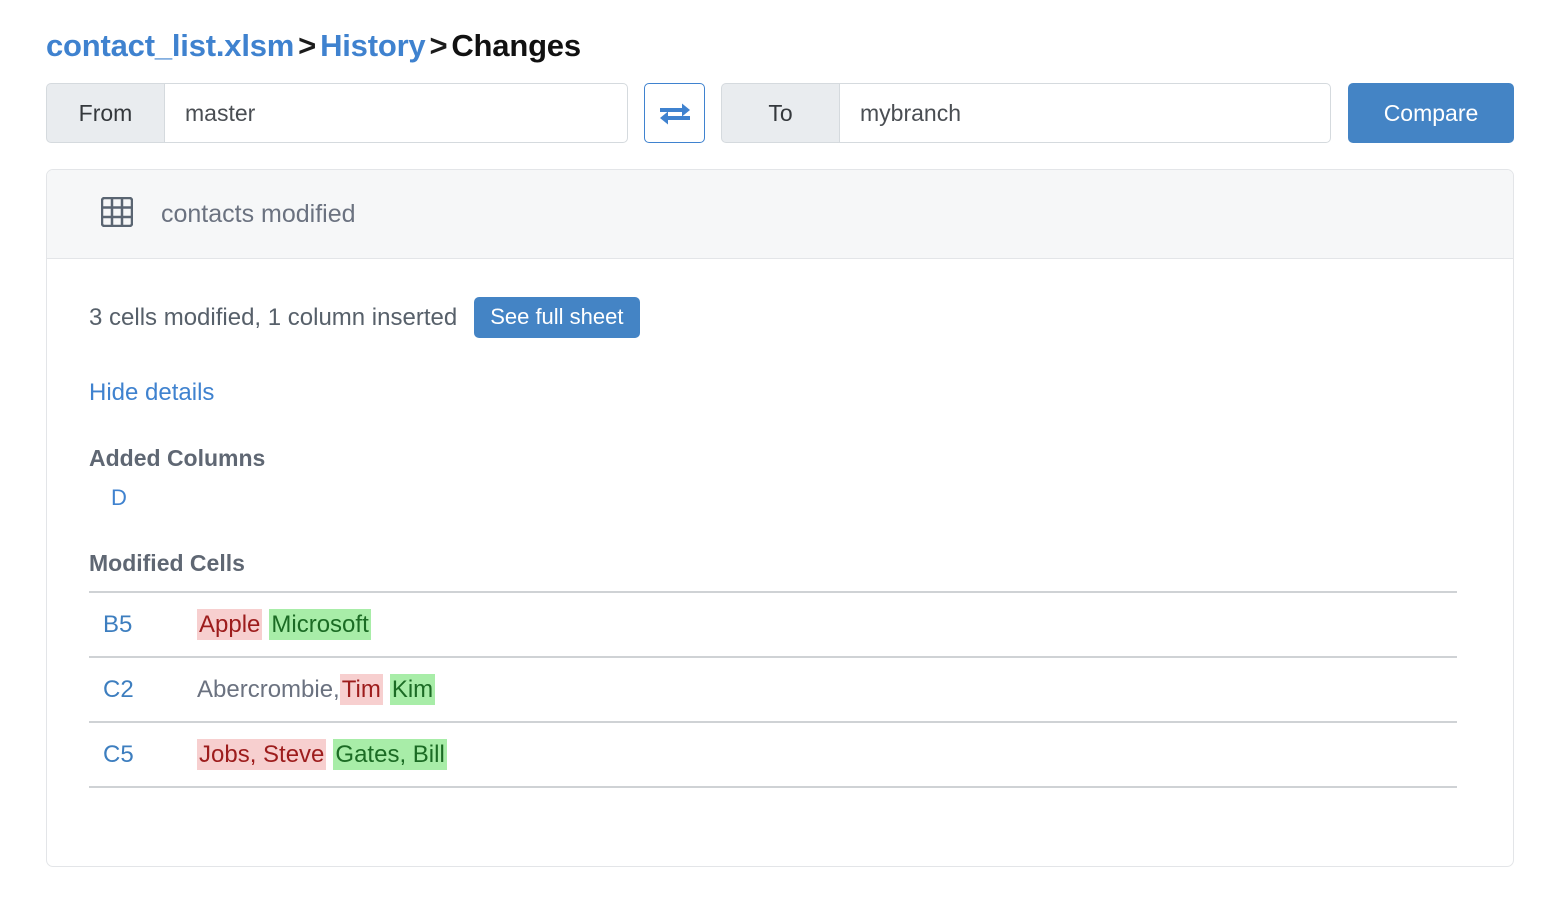  Describe the element at coordinates (230, 624) in the screenshot. I see `diff-segment-del: Apple` at that location.